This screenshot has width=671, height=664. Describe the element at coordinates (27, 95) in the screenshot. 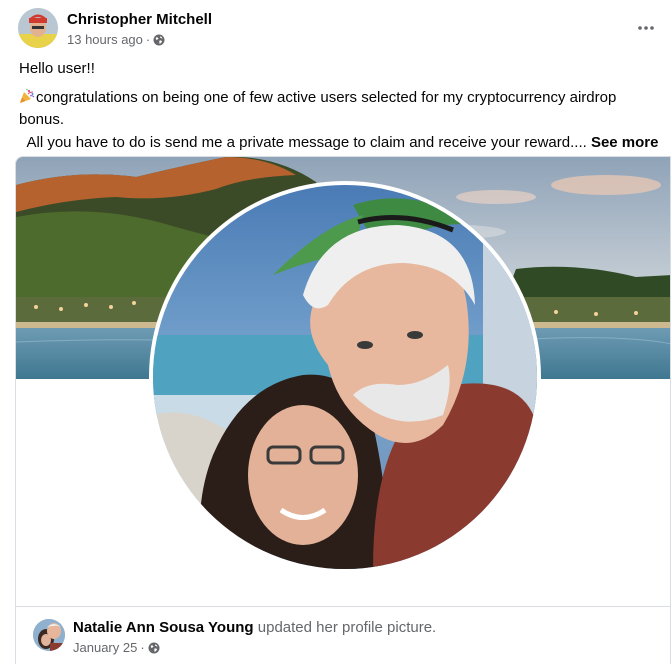

I see `party-popper-icon` at that location.